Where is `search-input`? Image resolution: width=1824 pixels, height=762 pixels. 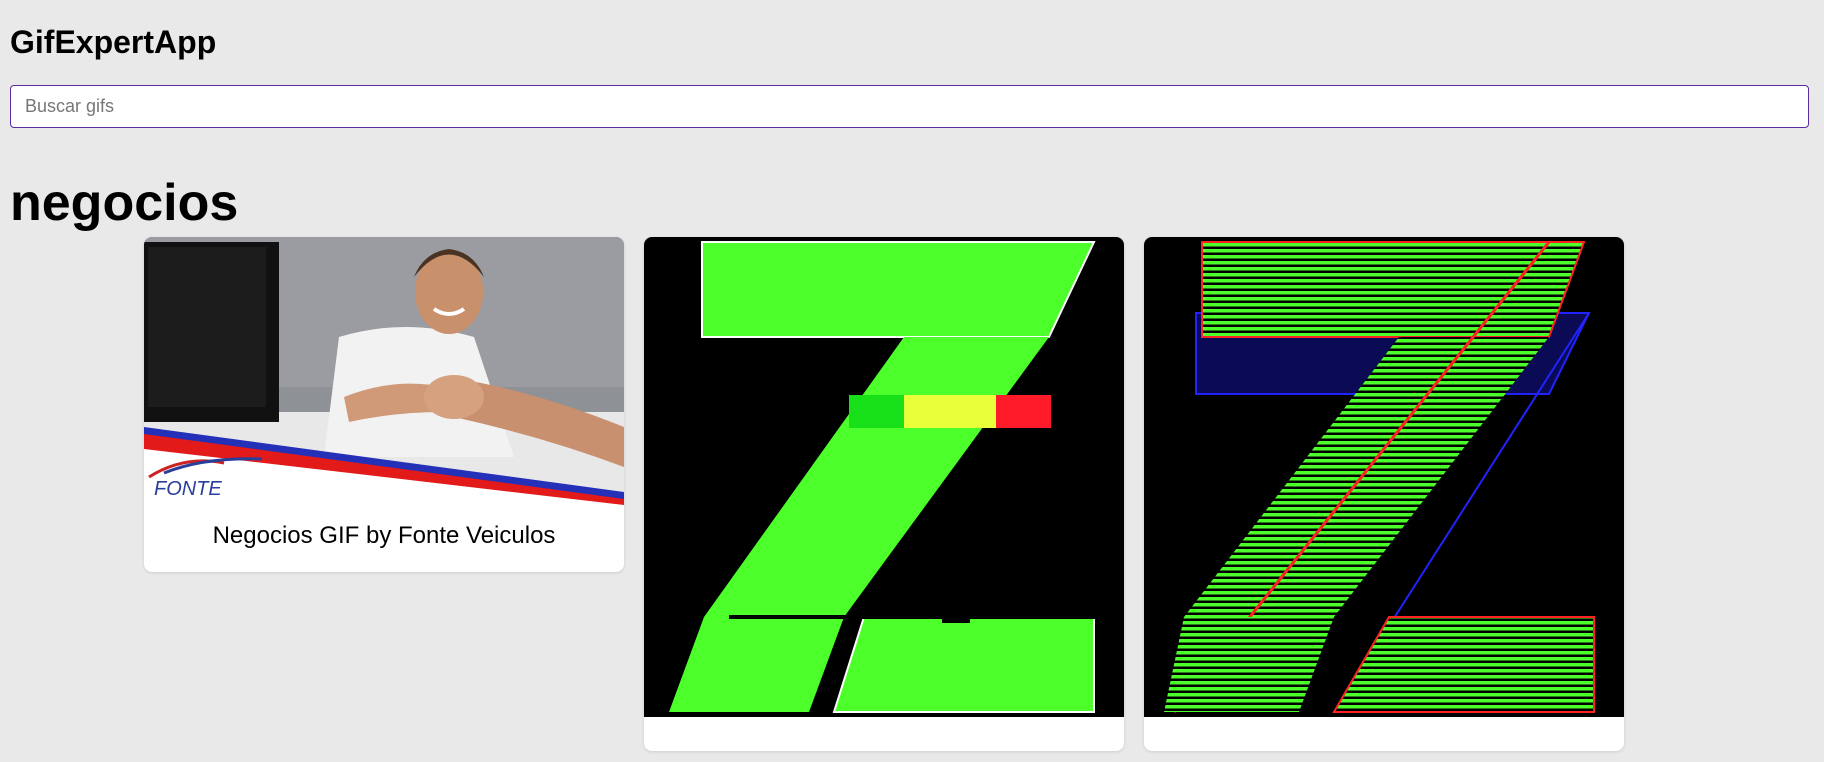 search-input is located at coordinates (909, 106).